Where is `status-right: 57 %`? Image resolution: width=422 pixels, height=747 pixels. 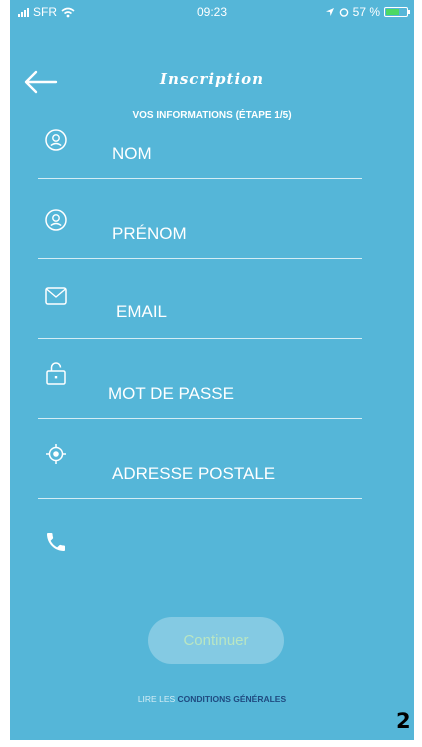 status-right: 57 % is located at coordinates (367, 12).